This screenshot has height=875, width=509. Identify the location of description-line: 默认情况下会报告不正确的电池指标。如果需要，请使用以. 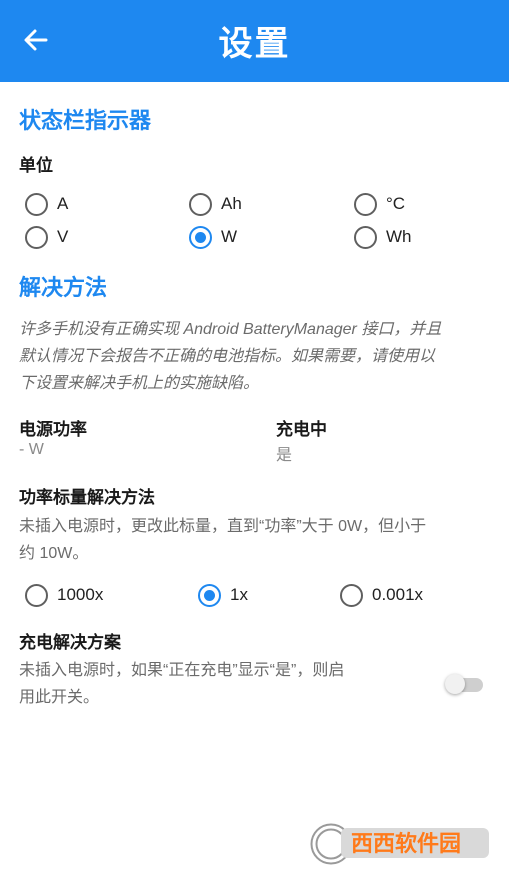
(227, 356).